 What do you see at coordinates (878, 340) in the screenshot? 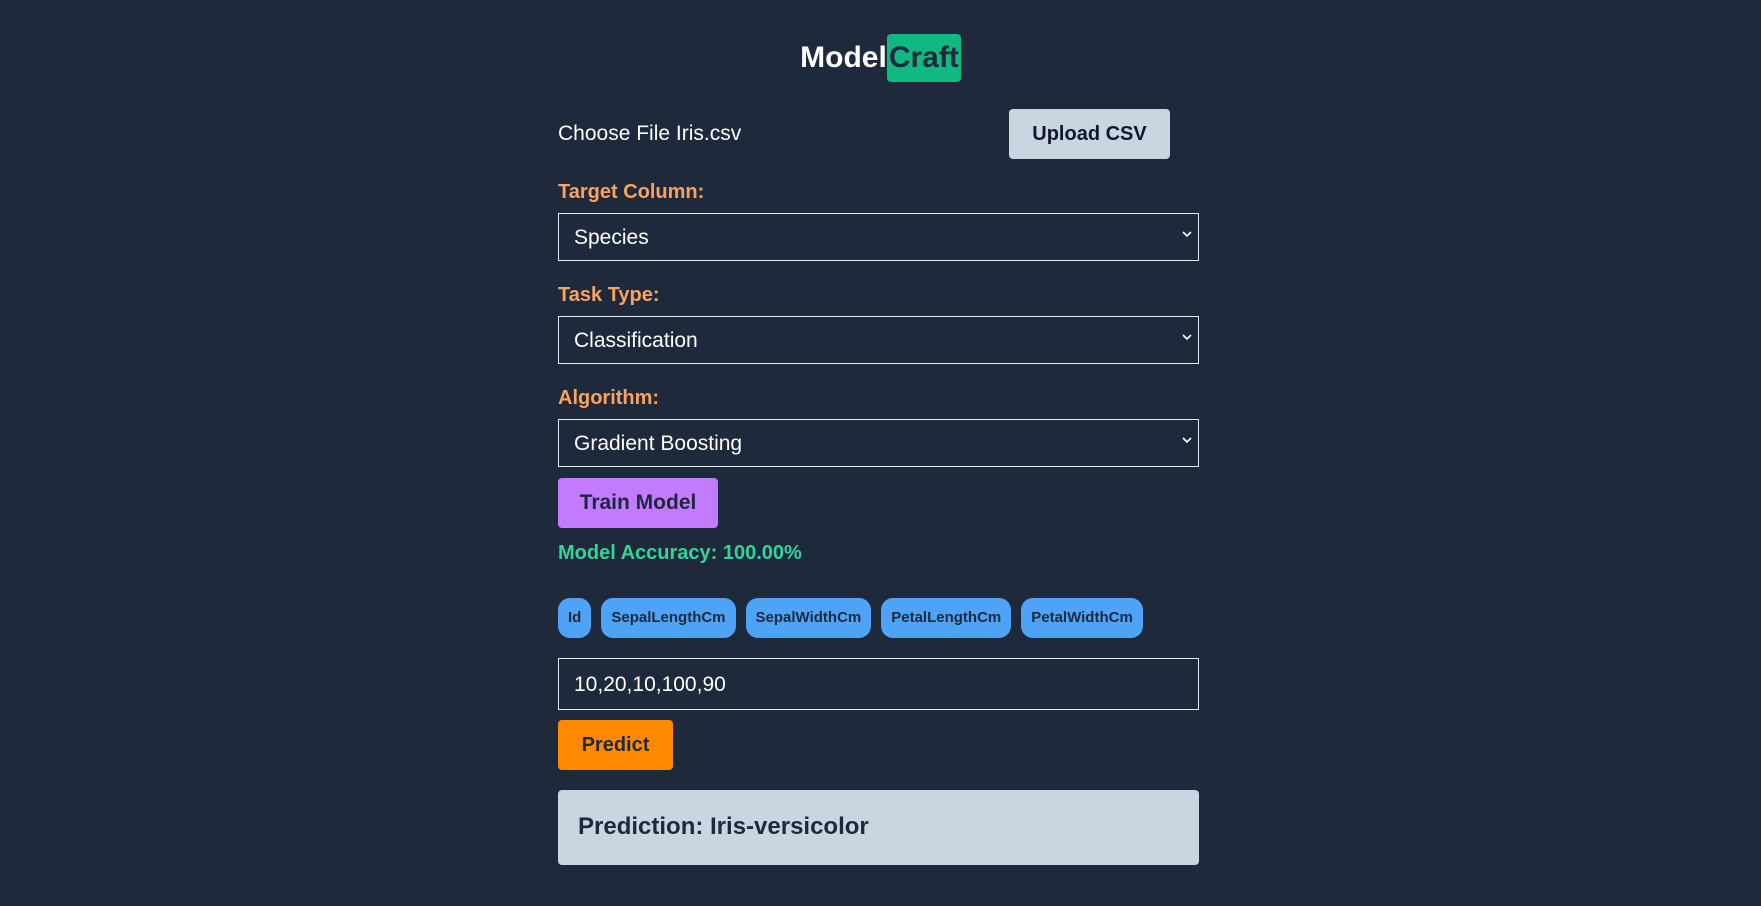
I see `task-type-select: Classification` at bounding box center [878, 340].